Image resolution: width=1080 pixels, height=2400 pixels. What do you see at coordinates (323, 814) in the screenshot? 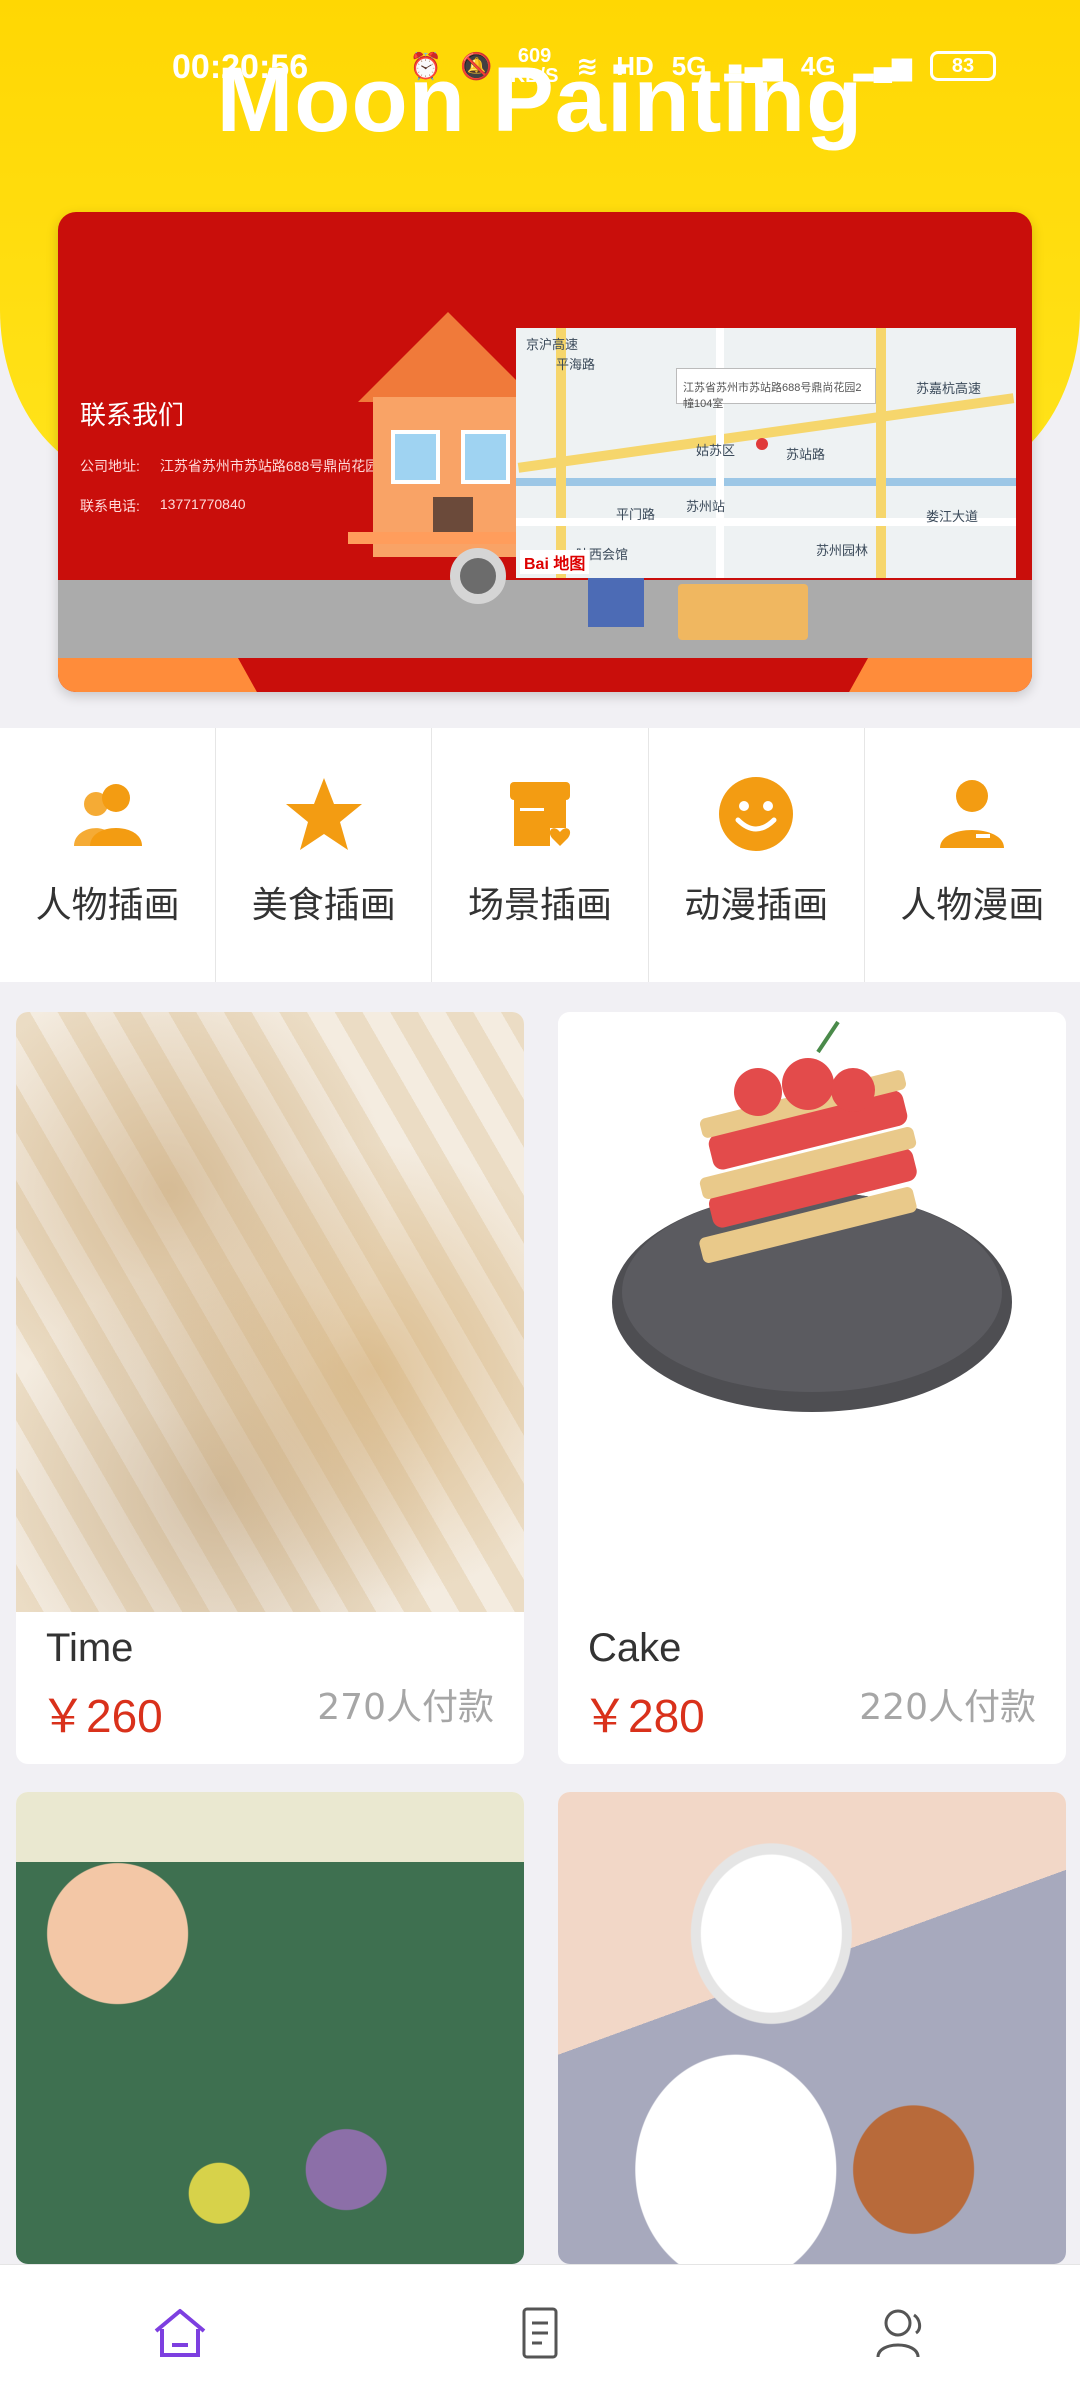
I see `star-icon` at bounding box center [323, 814].